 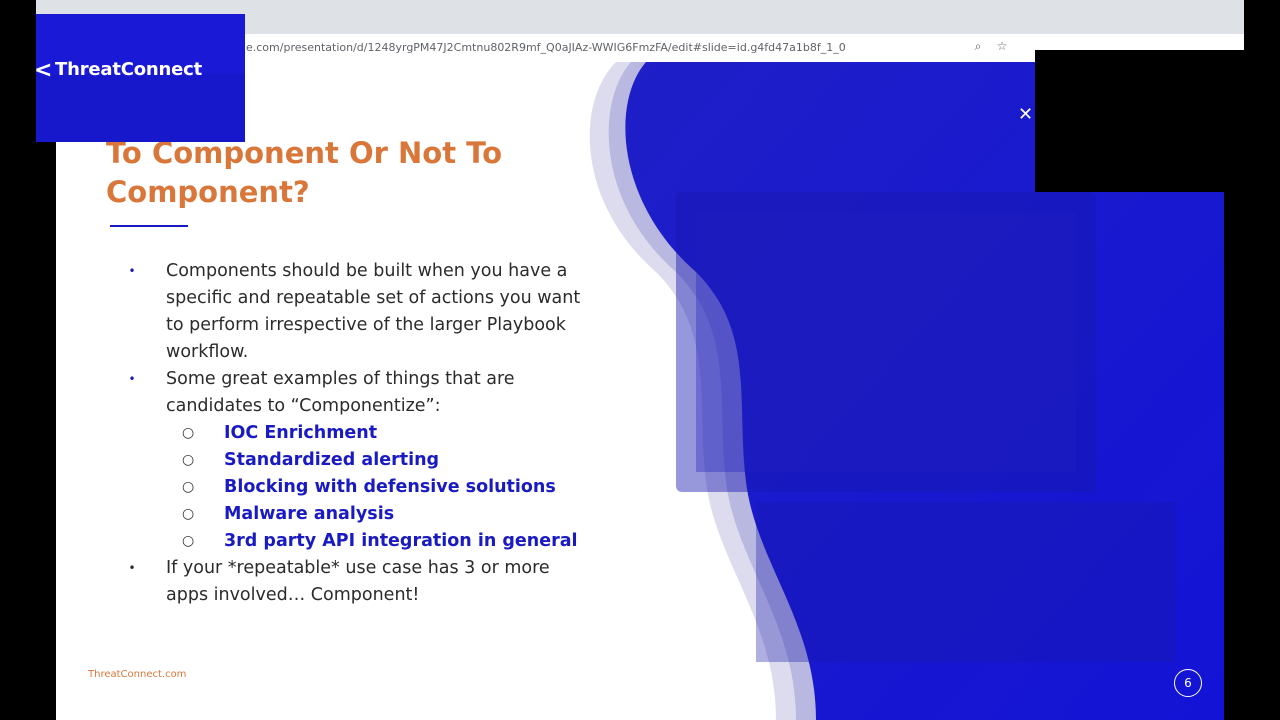 I want to click on threatconnect-logo-icon: <, so click(x=43, y=70).